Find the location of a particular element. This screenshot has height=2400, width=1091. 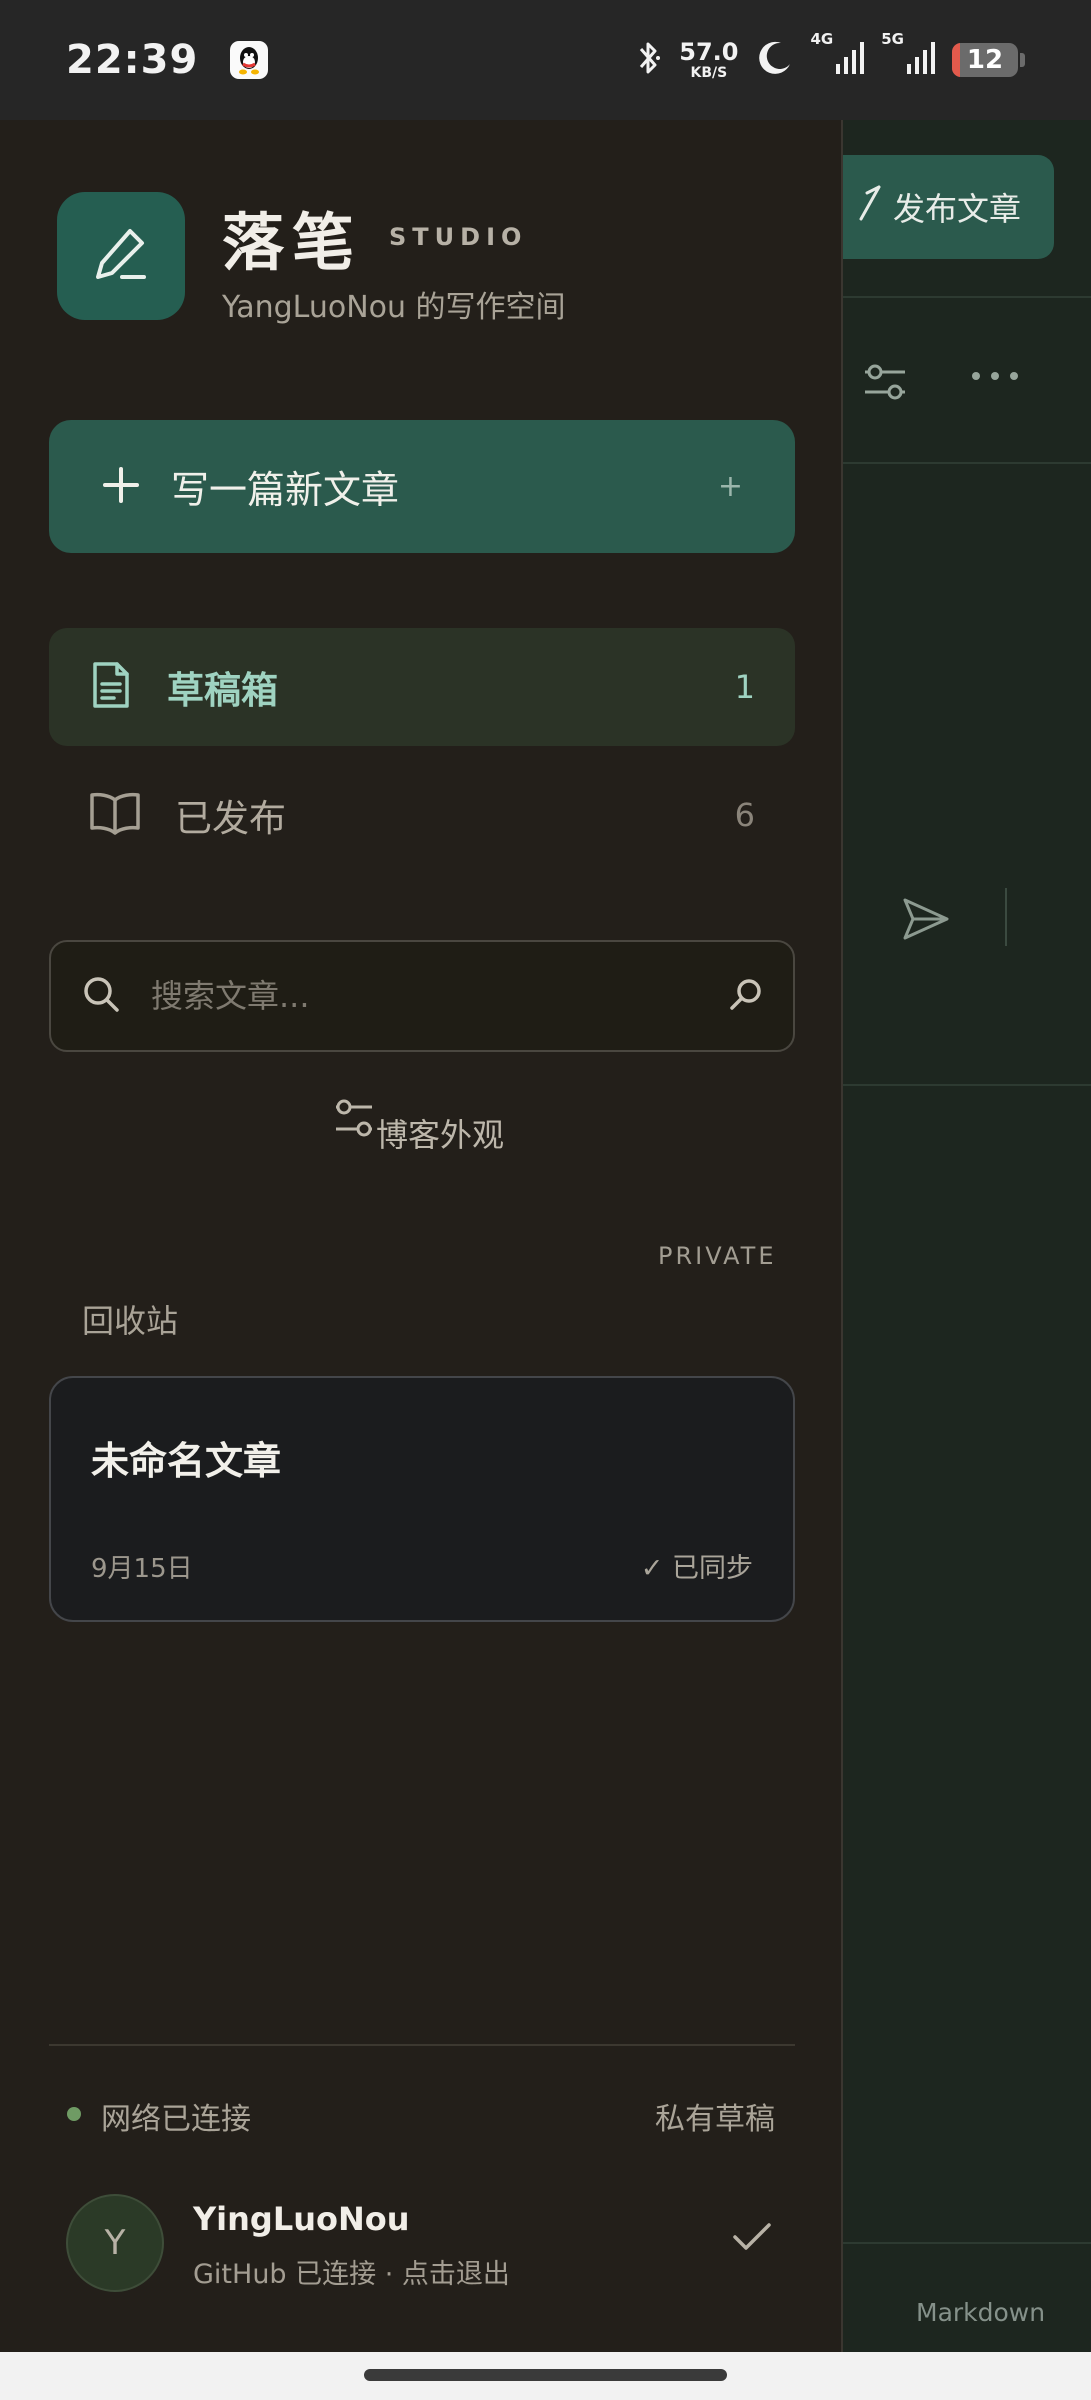

document-icon is located at coordinates (111, 687).